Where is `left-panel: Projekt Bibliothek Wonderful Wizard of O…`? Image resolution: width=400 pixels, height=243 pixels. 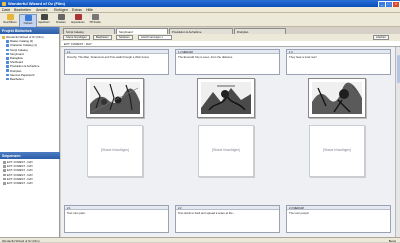
left-panel: Projekt Bibliothek Wonderful Wizard of O… is located at coordinates (30, 132).